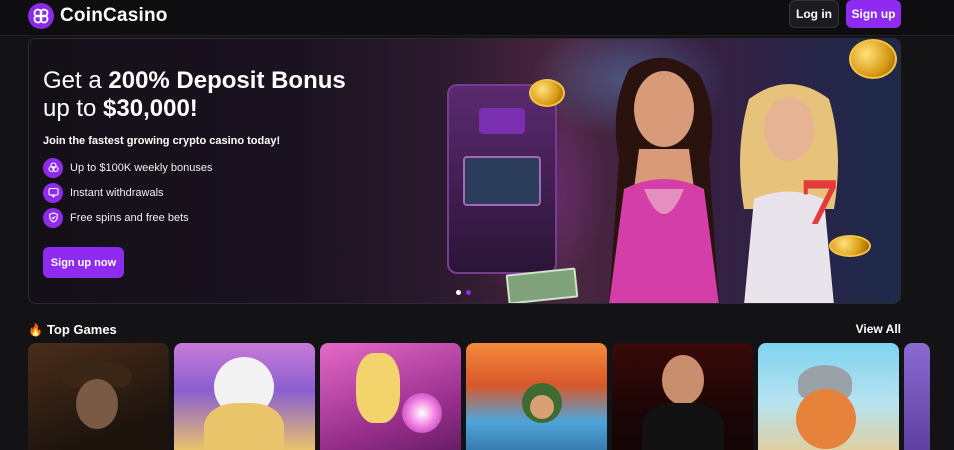 This screenshot has height=450, width=954. I want to click on carousel-dot, so click(468, 292).